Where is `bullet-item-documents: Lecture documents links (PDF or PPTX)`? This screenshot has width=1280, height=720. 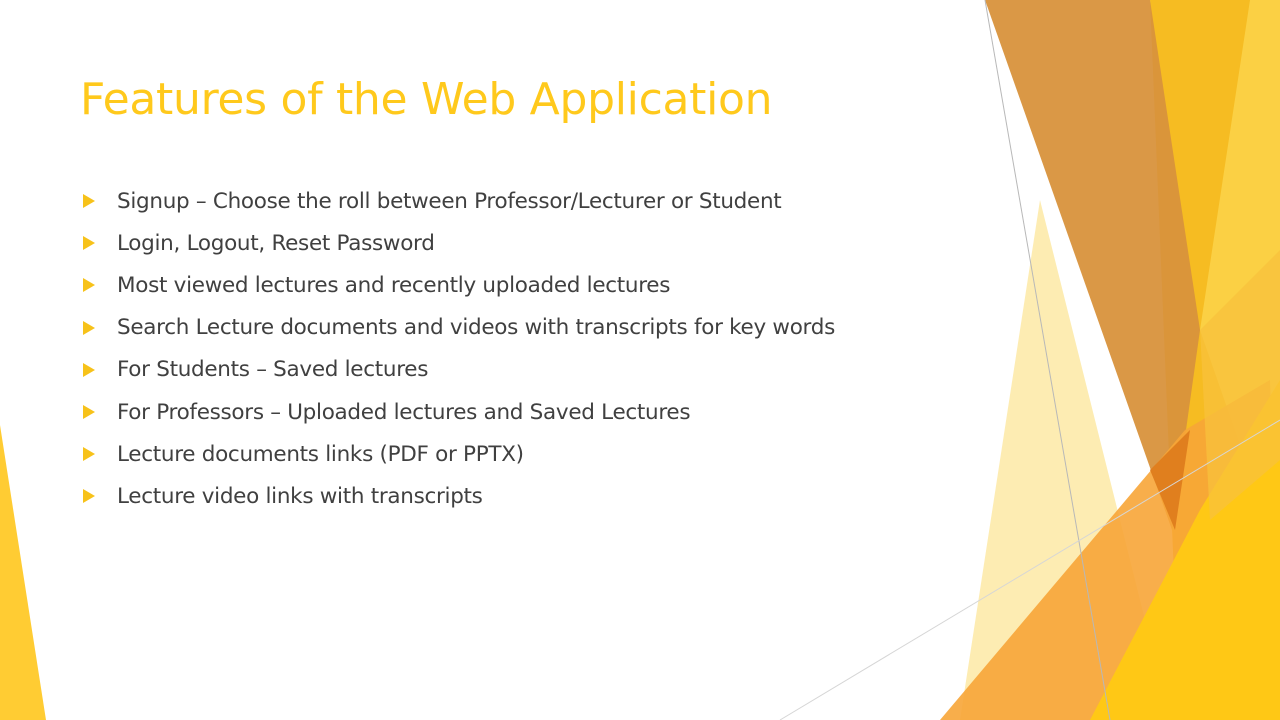
bullet-item-documents: Lecture documents links (PDF or PPTX) is located at coordinates (457, 454).